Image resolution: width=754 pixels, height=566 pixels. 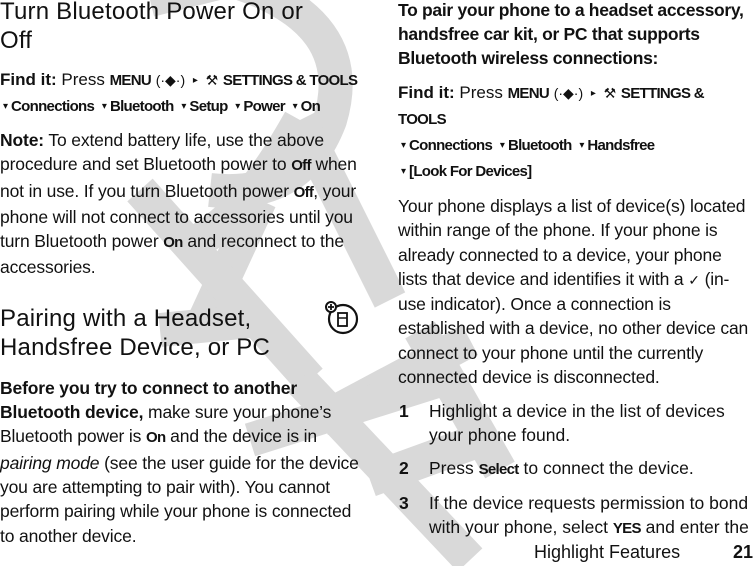 I want to click on step-number: 3, so click(x=404, y=503).